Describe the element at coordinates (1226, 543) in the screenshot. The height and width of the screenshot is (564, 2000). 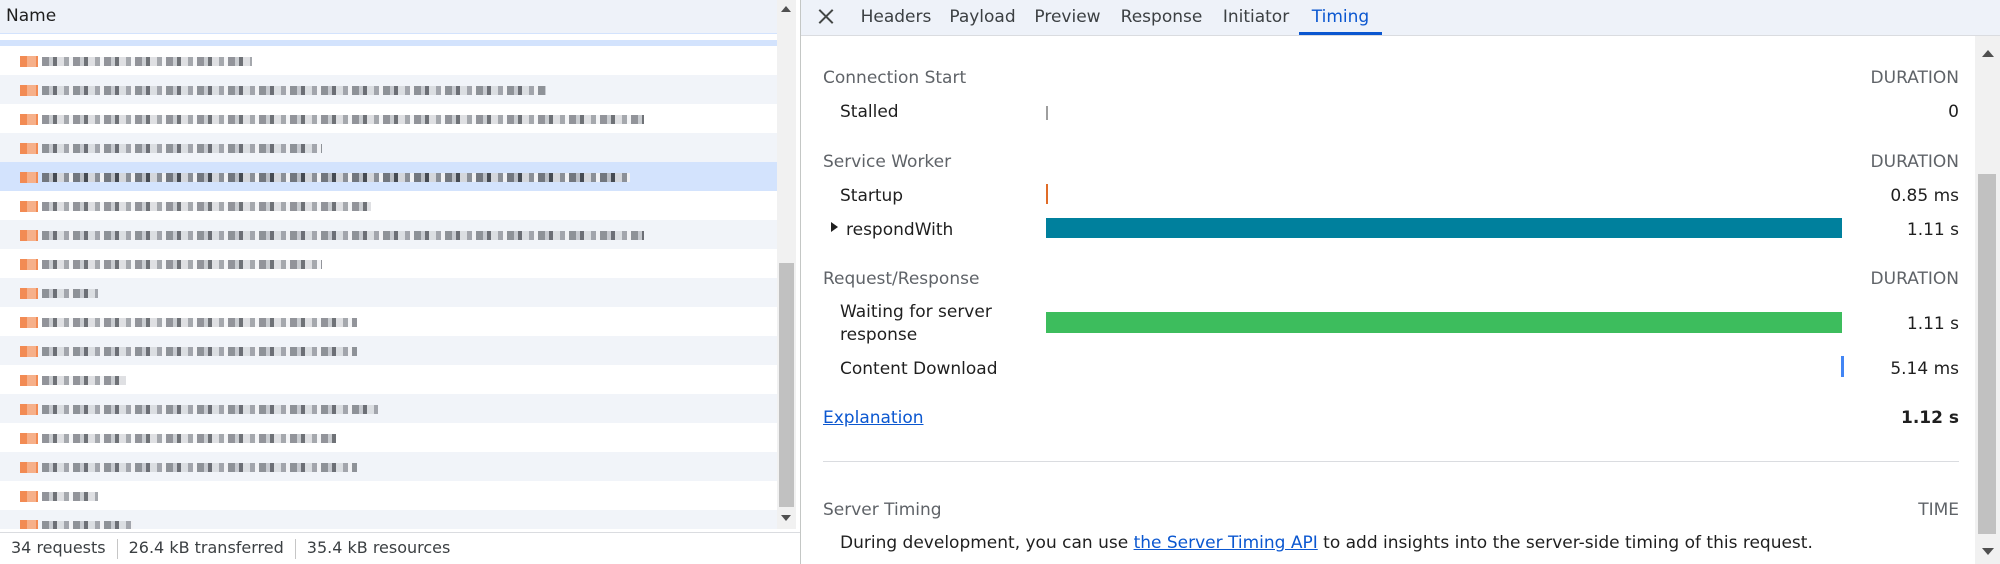
I see `server-timing-api-link: the Server Timing API` at that location.